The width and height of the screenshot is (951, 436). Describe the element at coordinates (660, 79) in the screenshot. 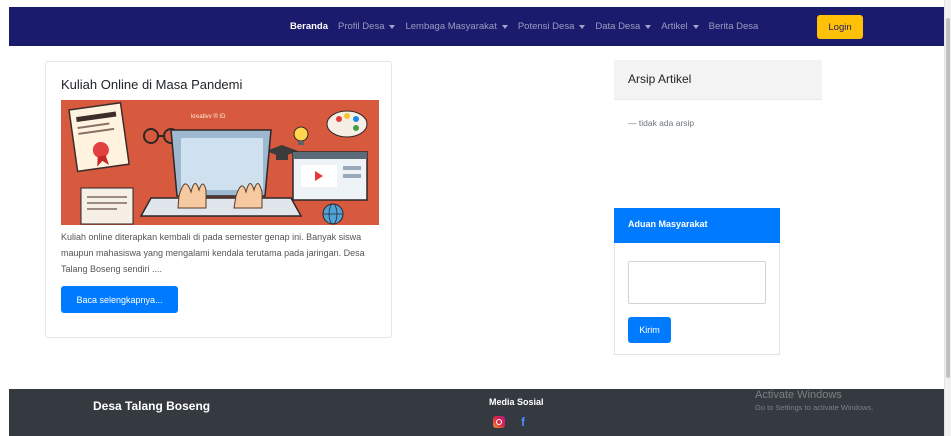

I see `archive-title: Arsip Artikel` at that location.